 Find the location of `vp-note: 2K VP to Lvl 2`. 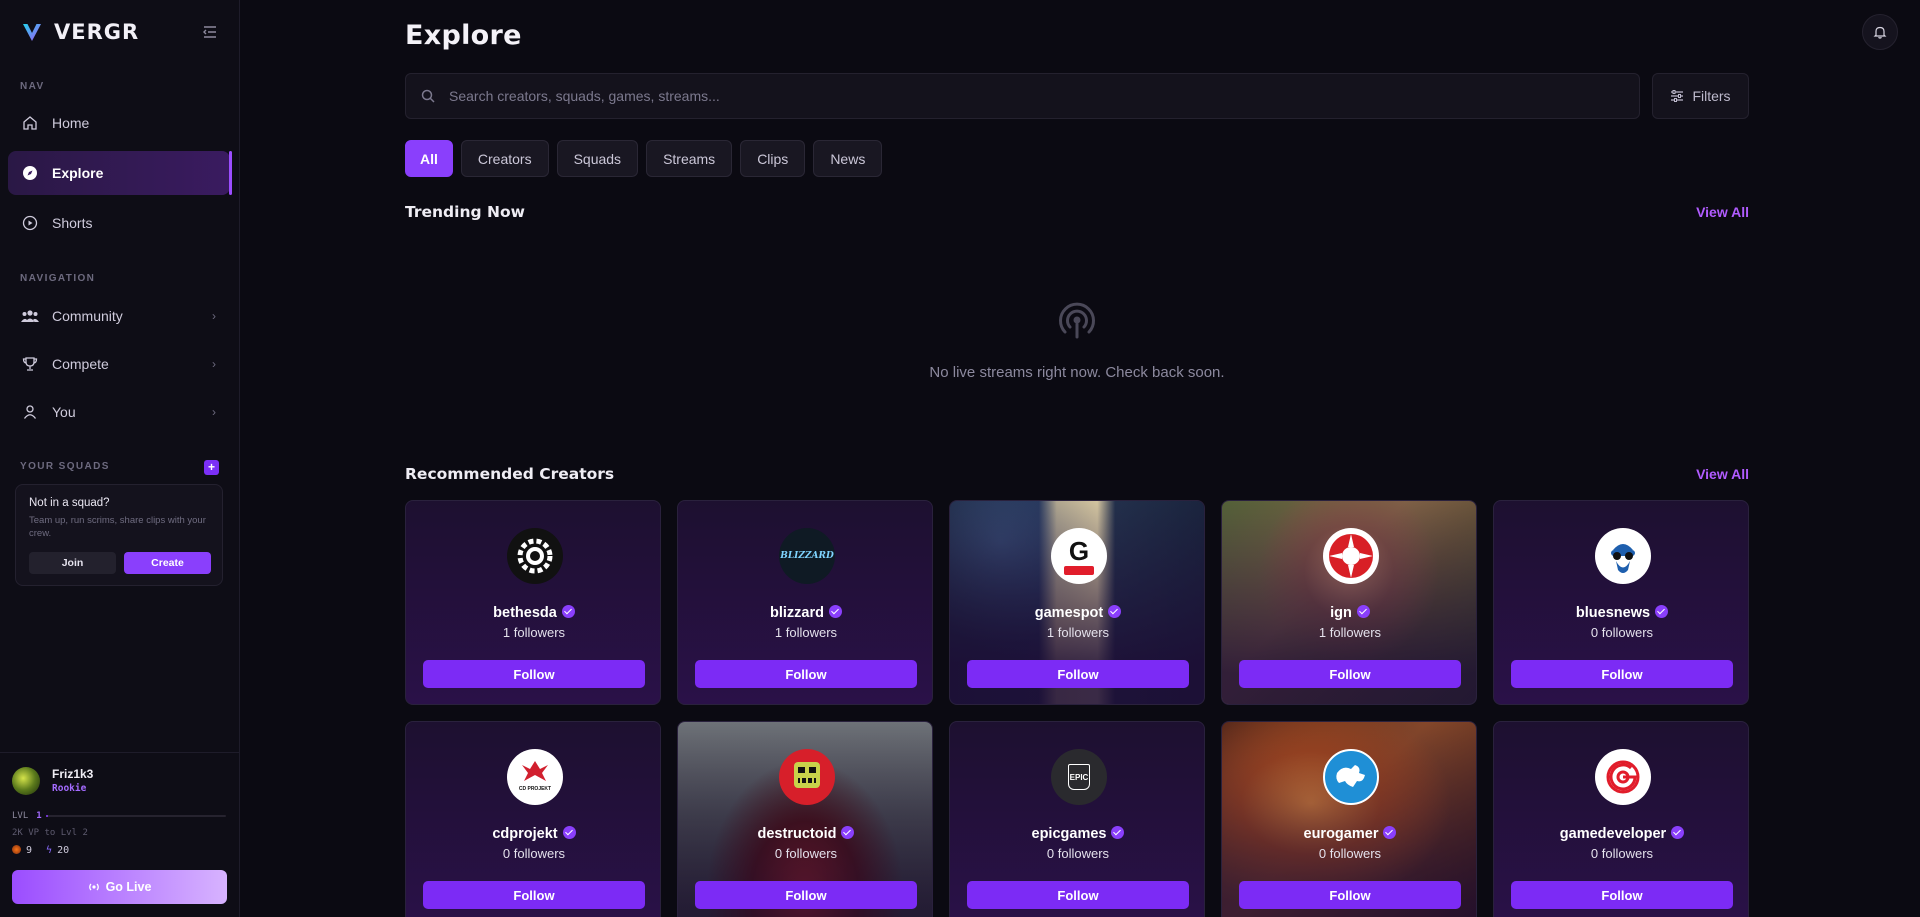

vp-note: 2K VP to Lvl 2 is located at coordinates (50, 833).